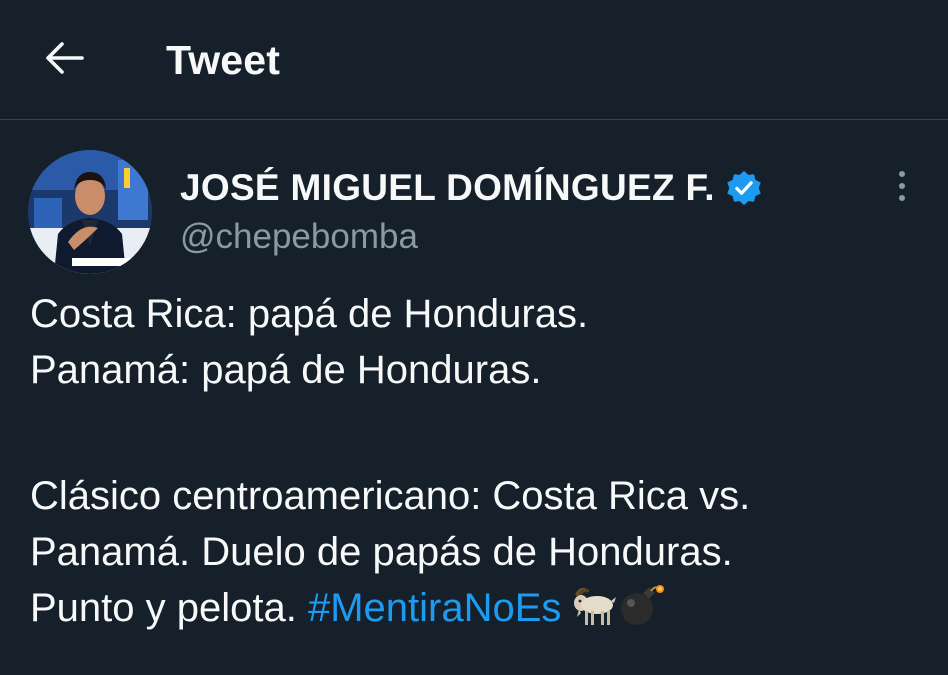  Describe the element at coordinates (390, 496) in the screenshot. I see `tweet-line: Clásico centroamericano: Costa Rica vs.` at that location.